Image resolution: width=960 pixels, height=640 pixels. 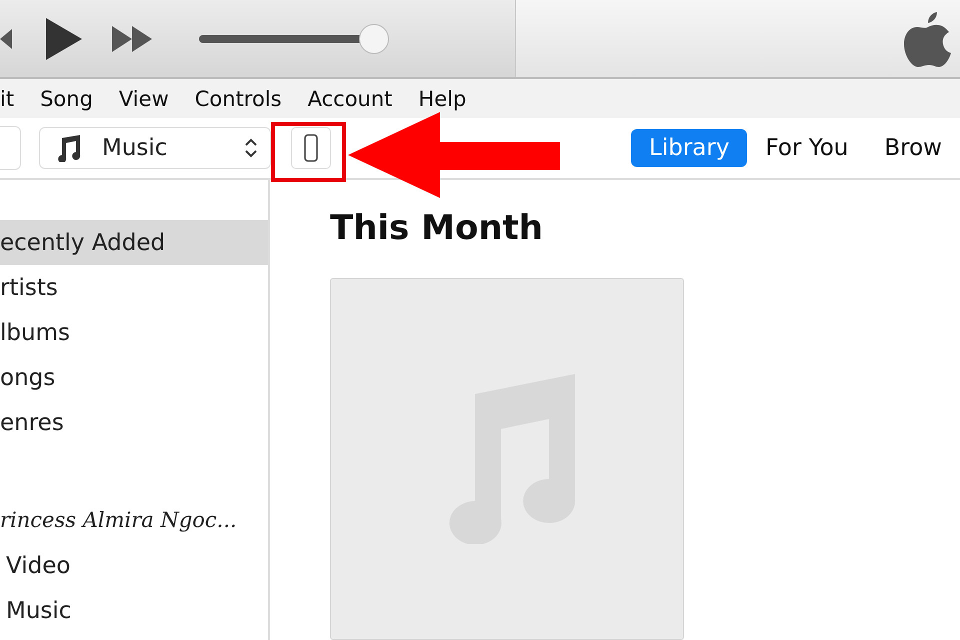 I want to click on media-picker: Music, so click(x=155, y=148).